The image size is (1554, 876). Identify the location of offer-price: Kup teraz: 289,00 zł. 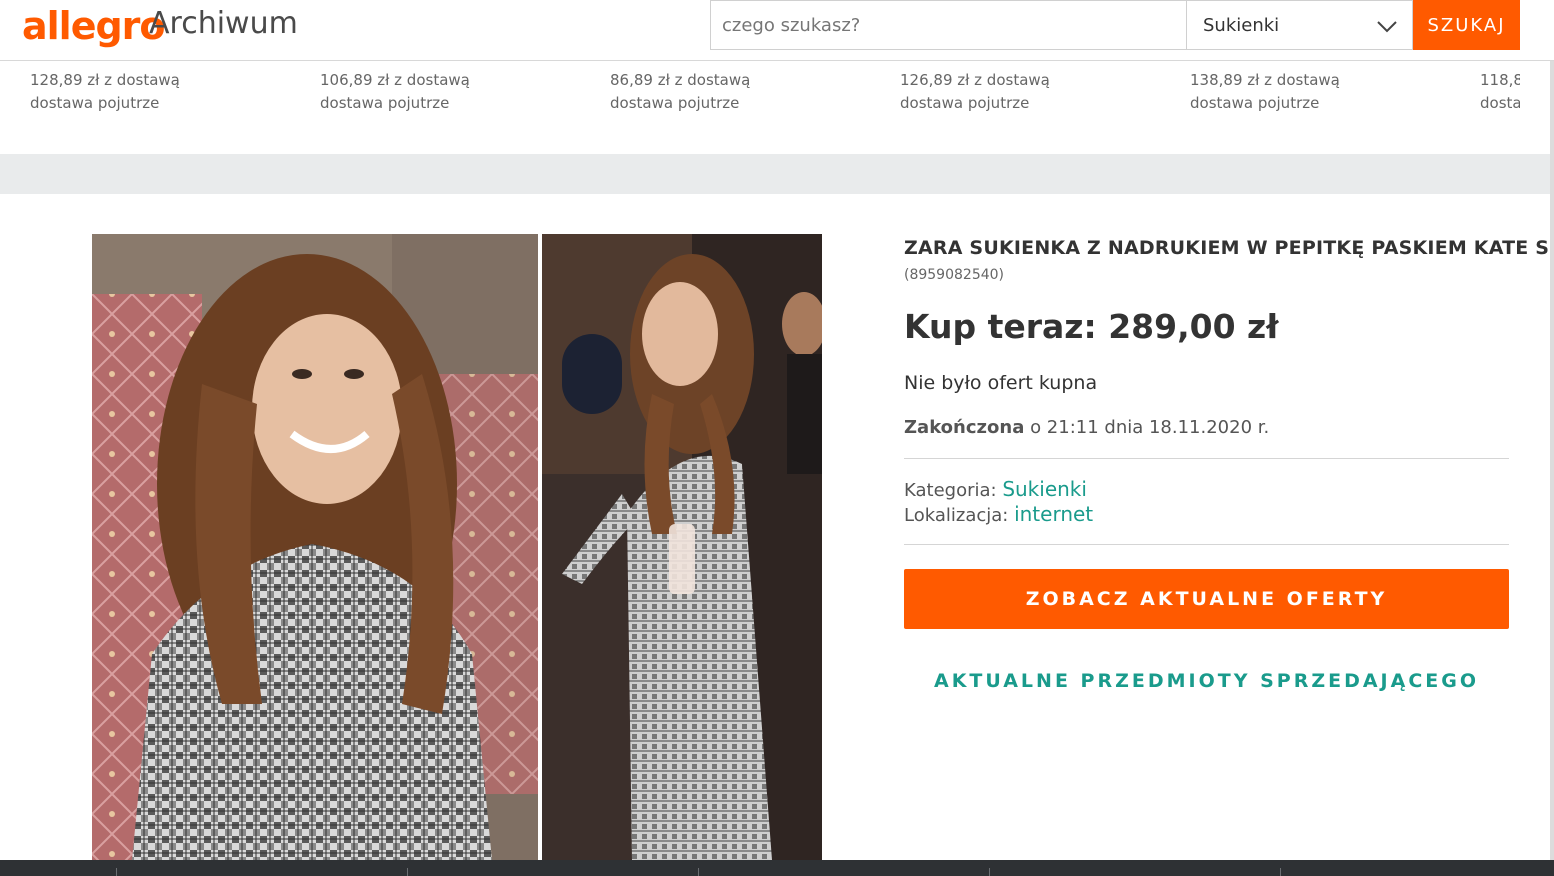
(1091, 326).